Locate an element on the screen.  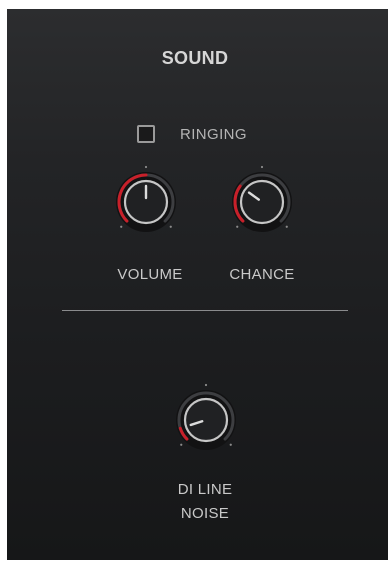
di-line-noise-label-line1: DI LINE is located at coordinates (205, 489).